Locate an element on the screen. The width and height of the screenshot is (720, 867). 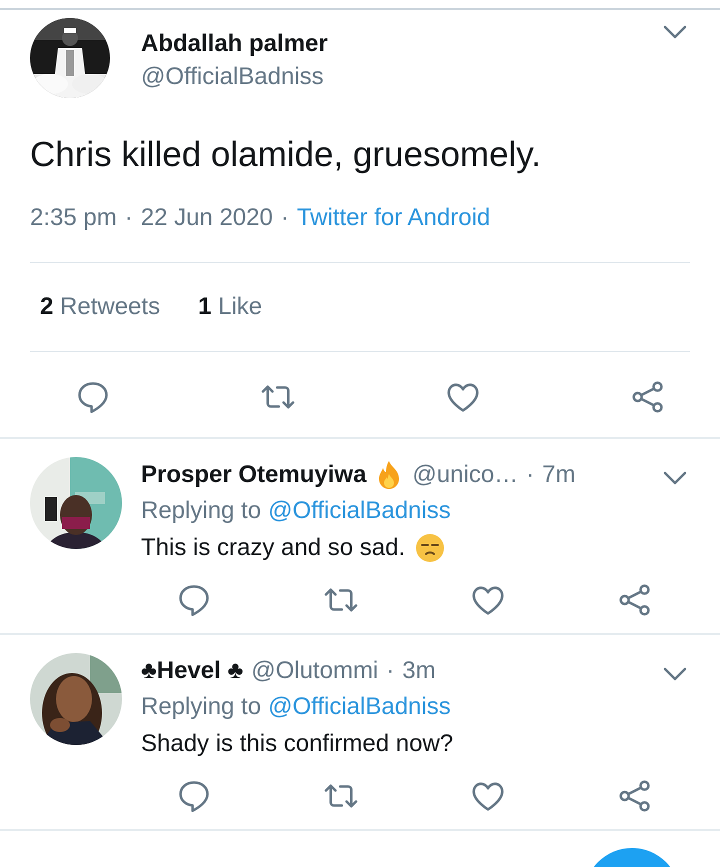
reply-text: Shady is this confirmed now? is located at coordinates (297, 744).